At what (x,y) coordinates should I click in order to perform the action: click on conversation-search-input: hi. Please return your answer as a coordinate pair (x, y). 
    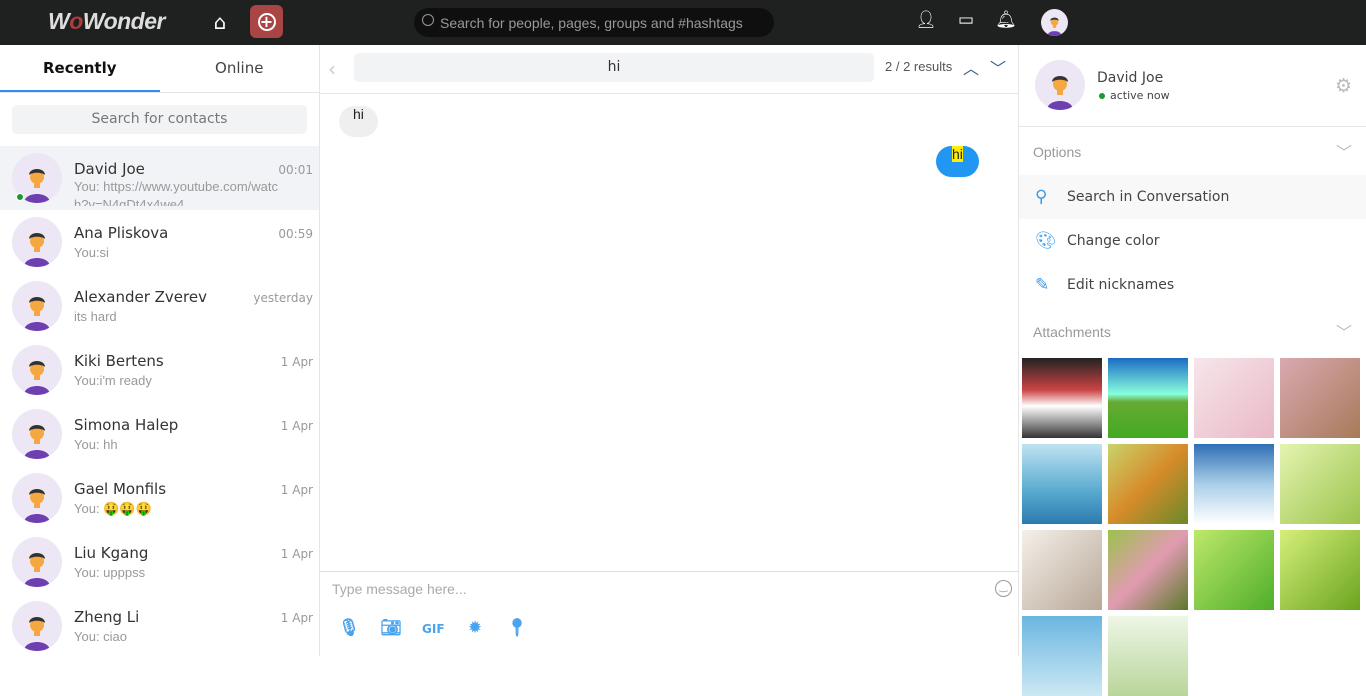
    Looking at the image, I should click on (614, 67).